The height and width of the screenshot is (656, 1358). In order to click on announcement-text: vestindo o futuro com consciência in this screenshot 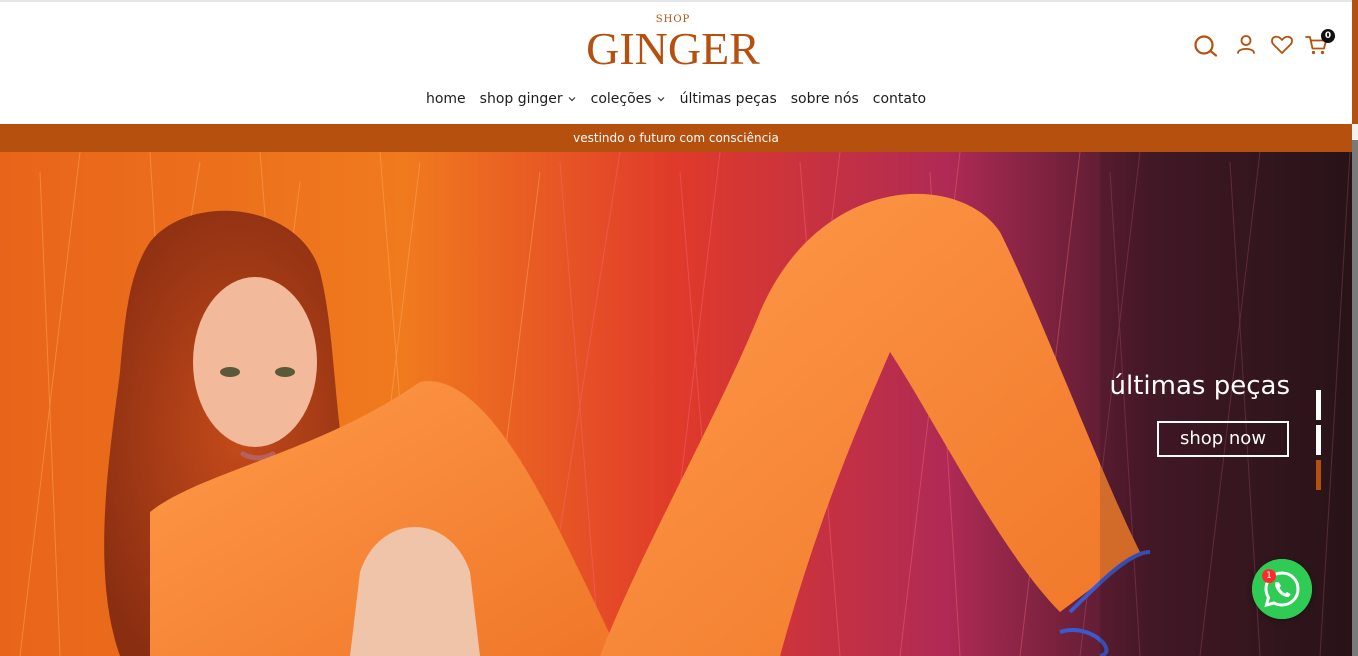, I will do `click(676, 138)`.